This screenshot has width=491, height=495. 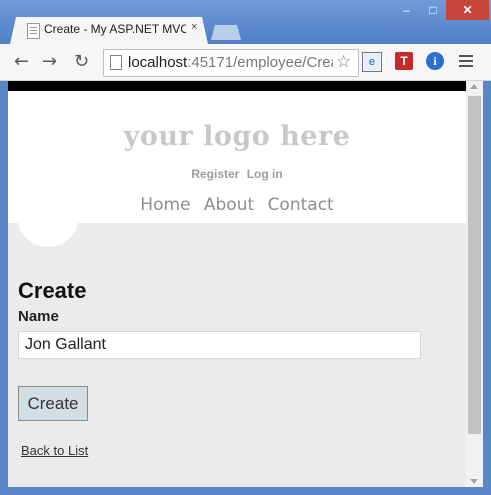 I want to click on address-bar: localhost:45171/employee/Create ☆, so click(x=231, y=63).